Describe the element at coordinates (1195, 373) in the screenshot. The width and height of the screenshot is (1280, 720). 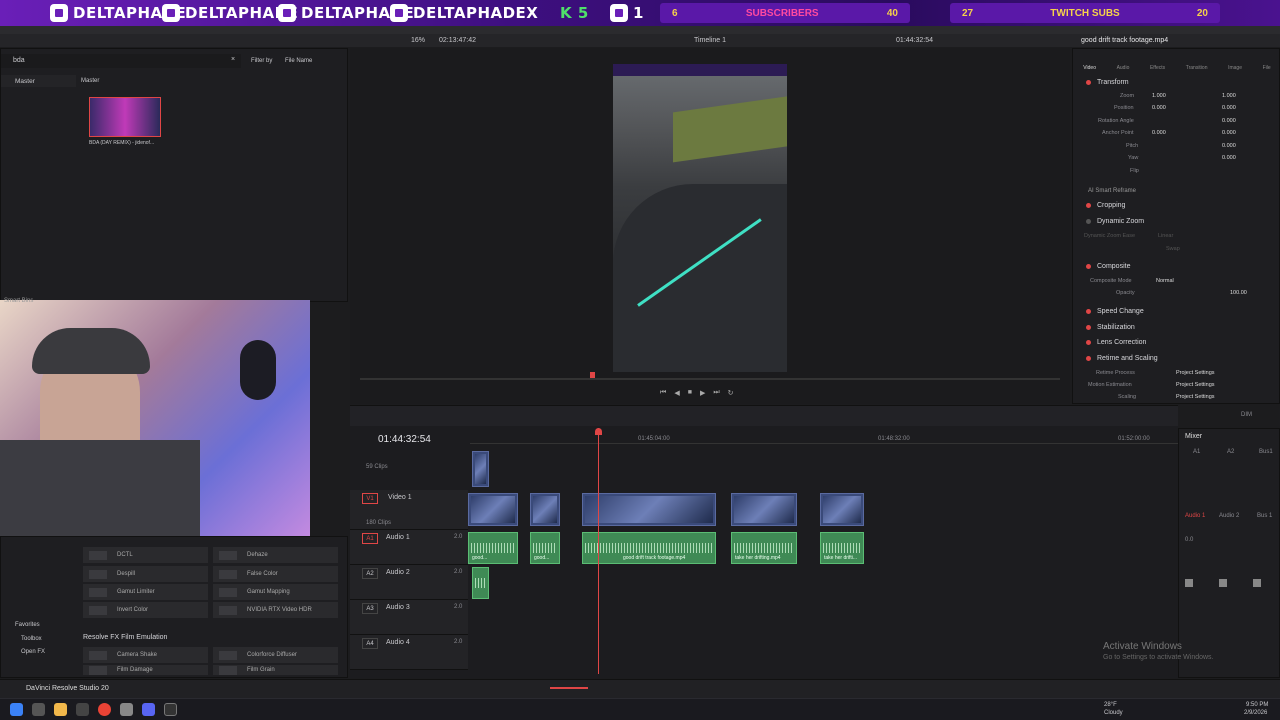
I see `retime-process-select: Project Settings` at that location.